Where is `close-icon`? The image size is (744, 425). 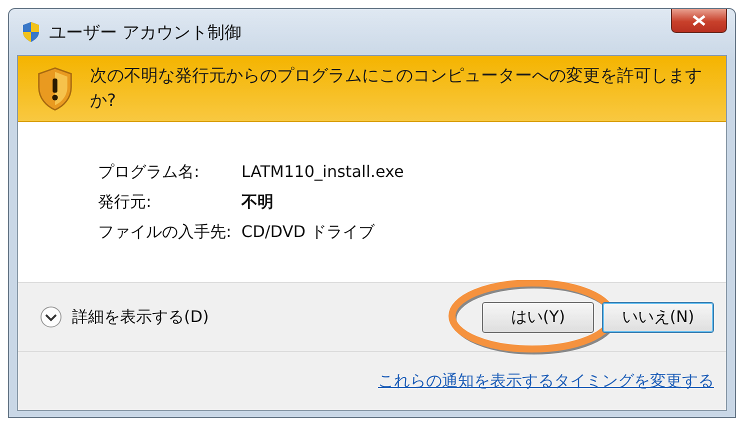
close-icon is located at coordinates (699, 20).